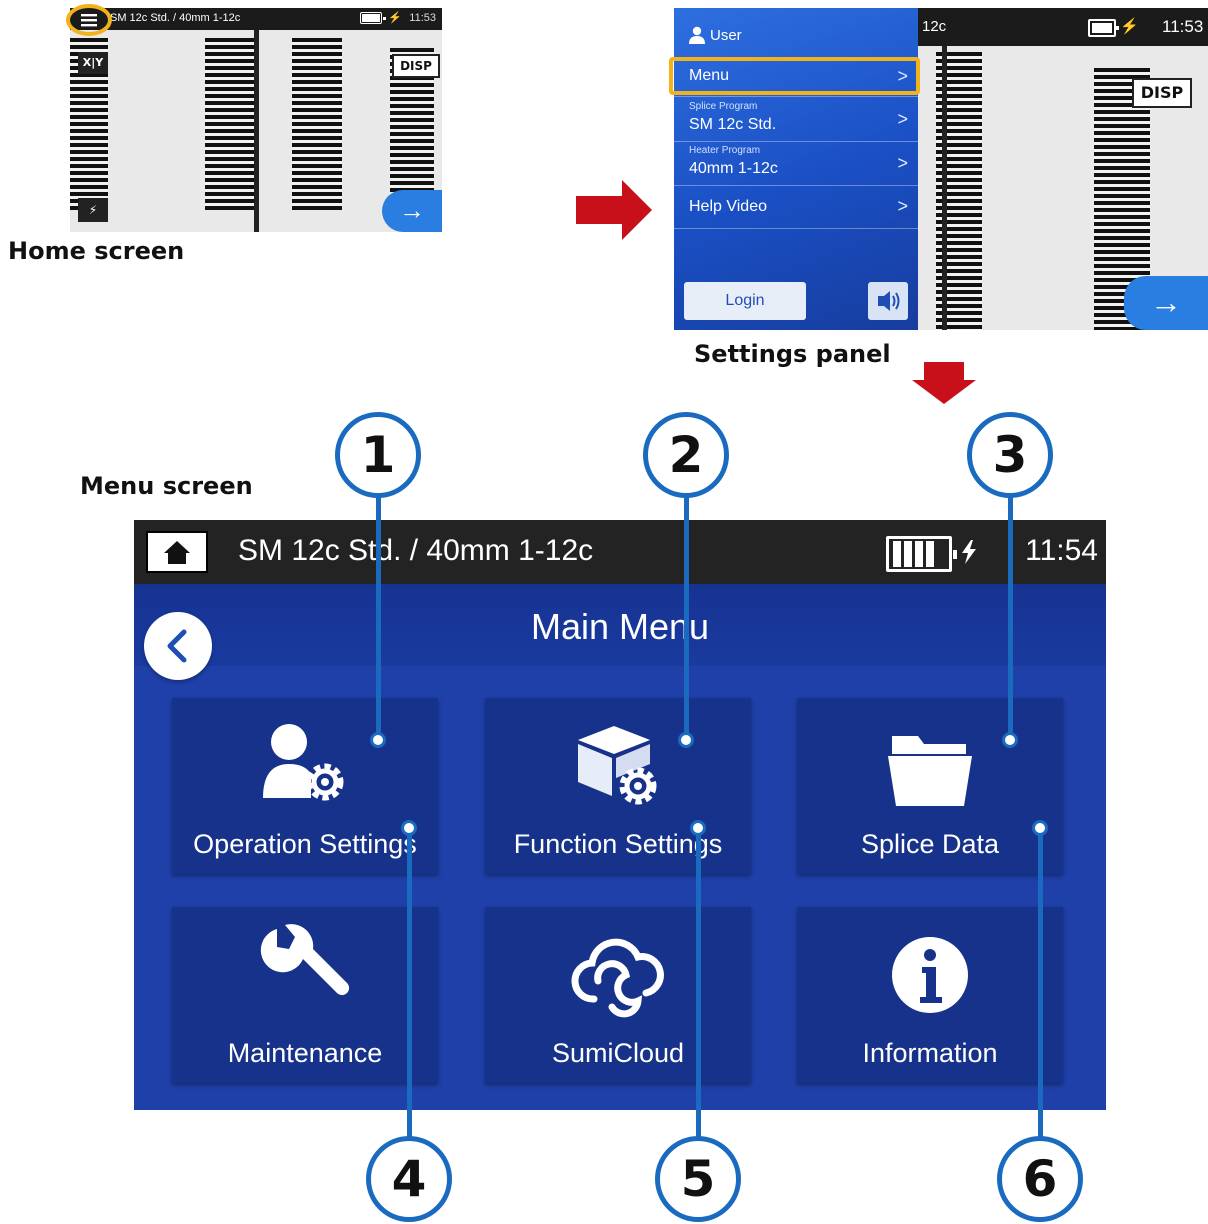  What do you see at coordinates (617, 978) in the screenshot?
I see `cloud-icon` at bounding box center [617, 978].